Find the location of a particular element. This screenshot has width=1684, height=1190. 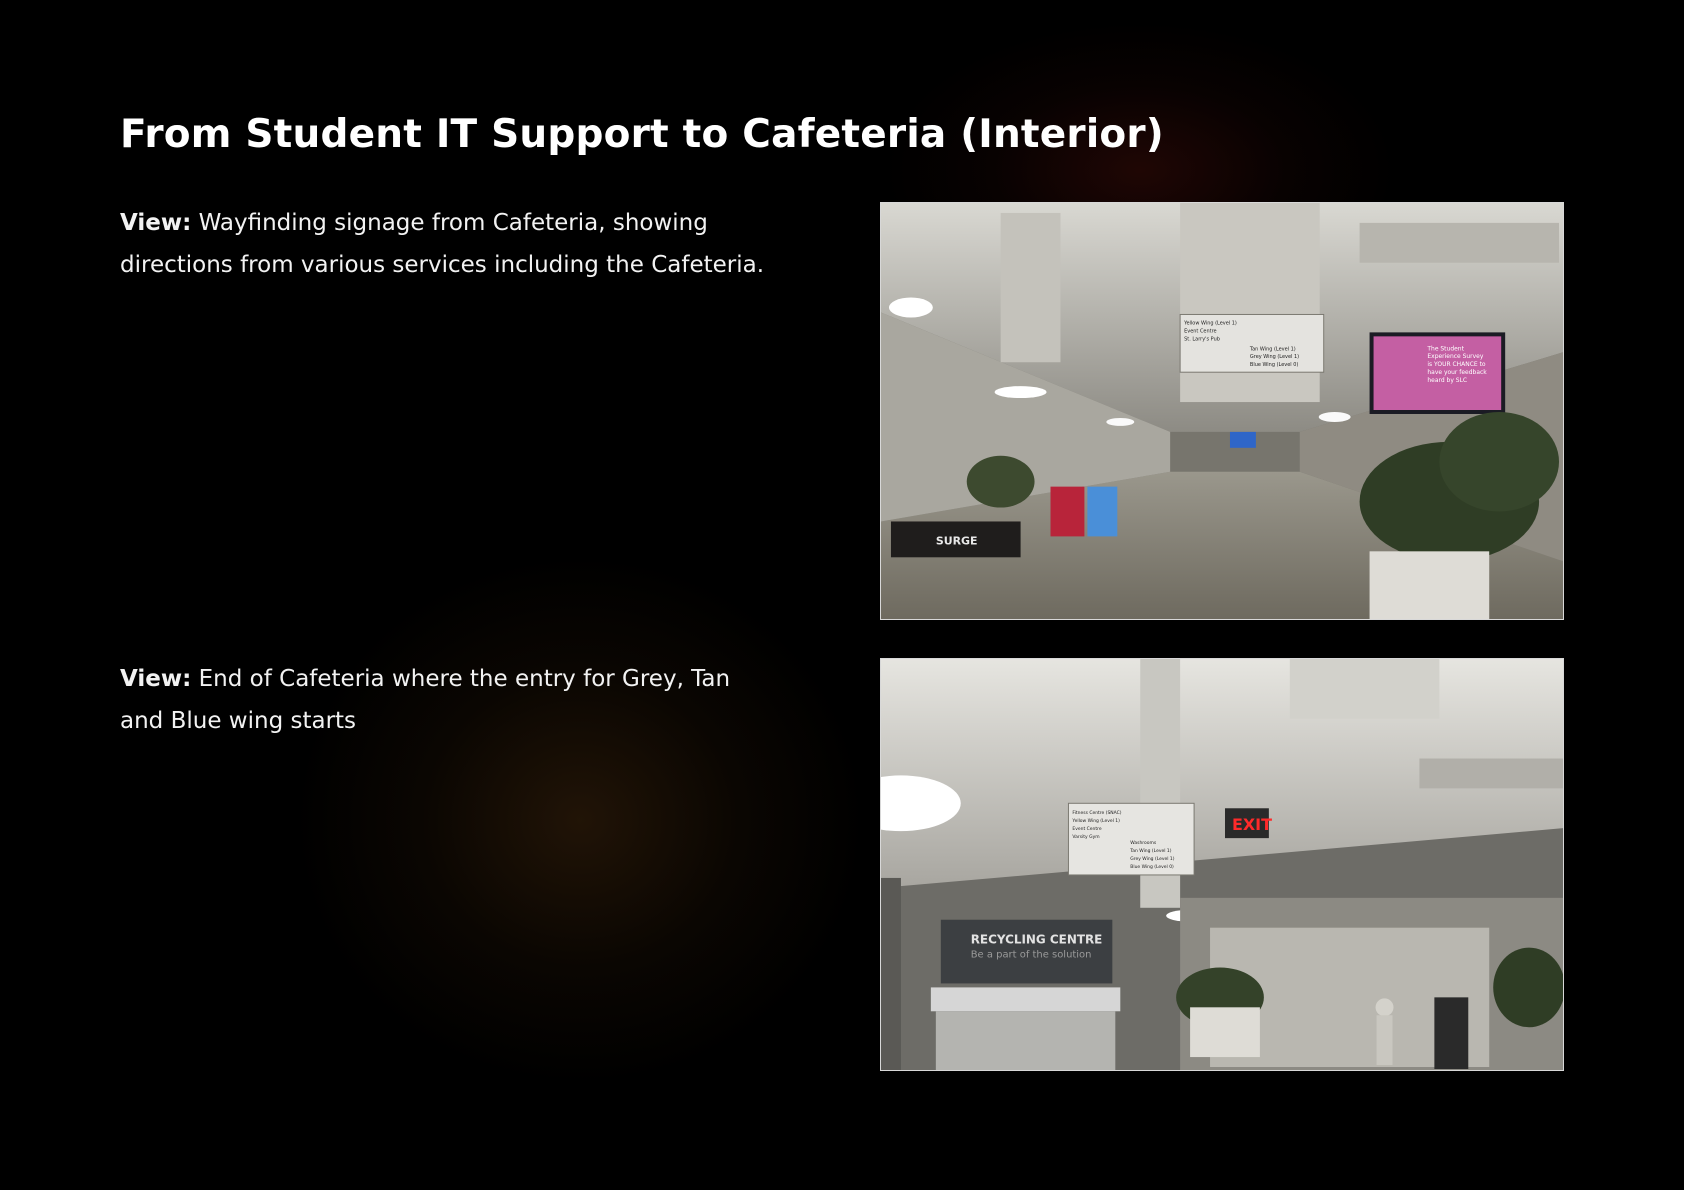

screen-line: heard by SLC is located at coordinates (1447, 380).